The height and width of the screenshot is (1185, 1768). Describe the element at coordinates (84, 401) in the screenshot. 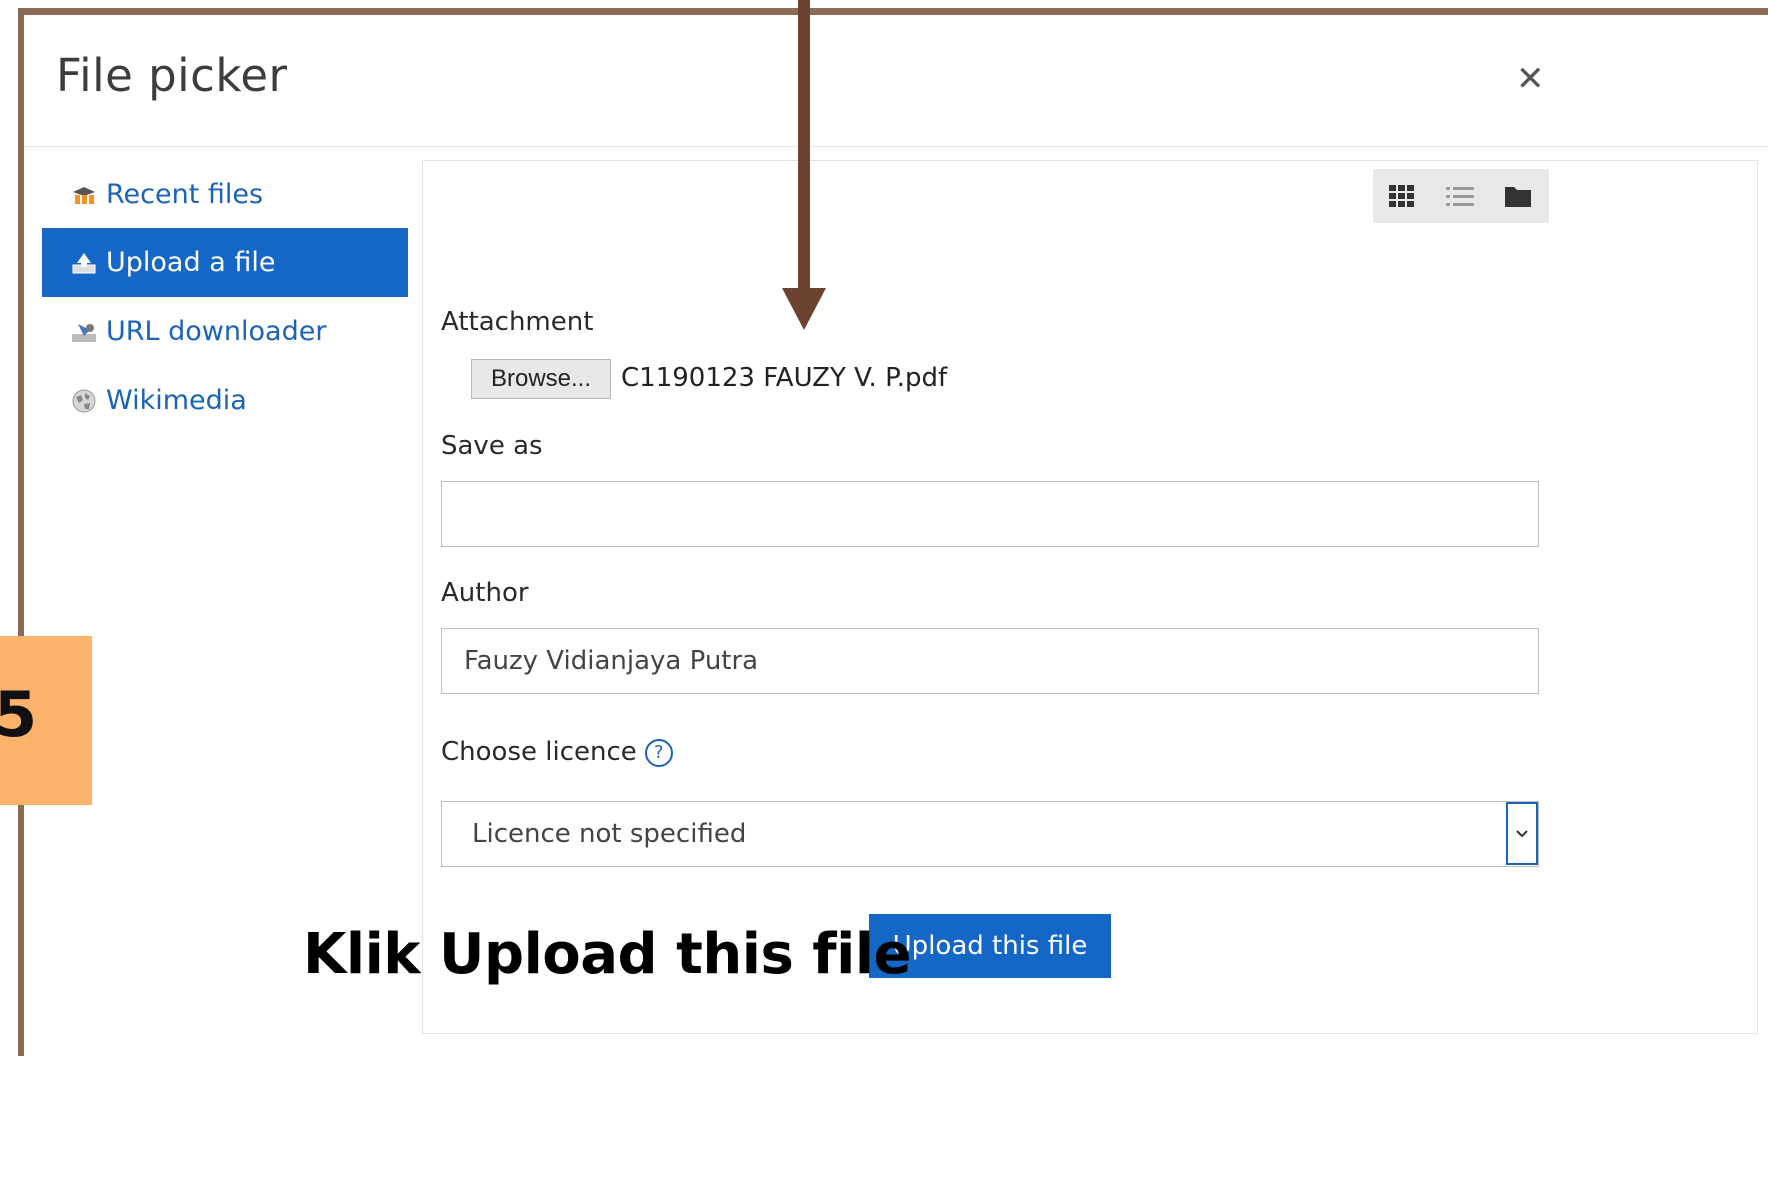

I see `wikimedia-globe-icon` at that location.